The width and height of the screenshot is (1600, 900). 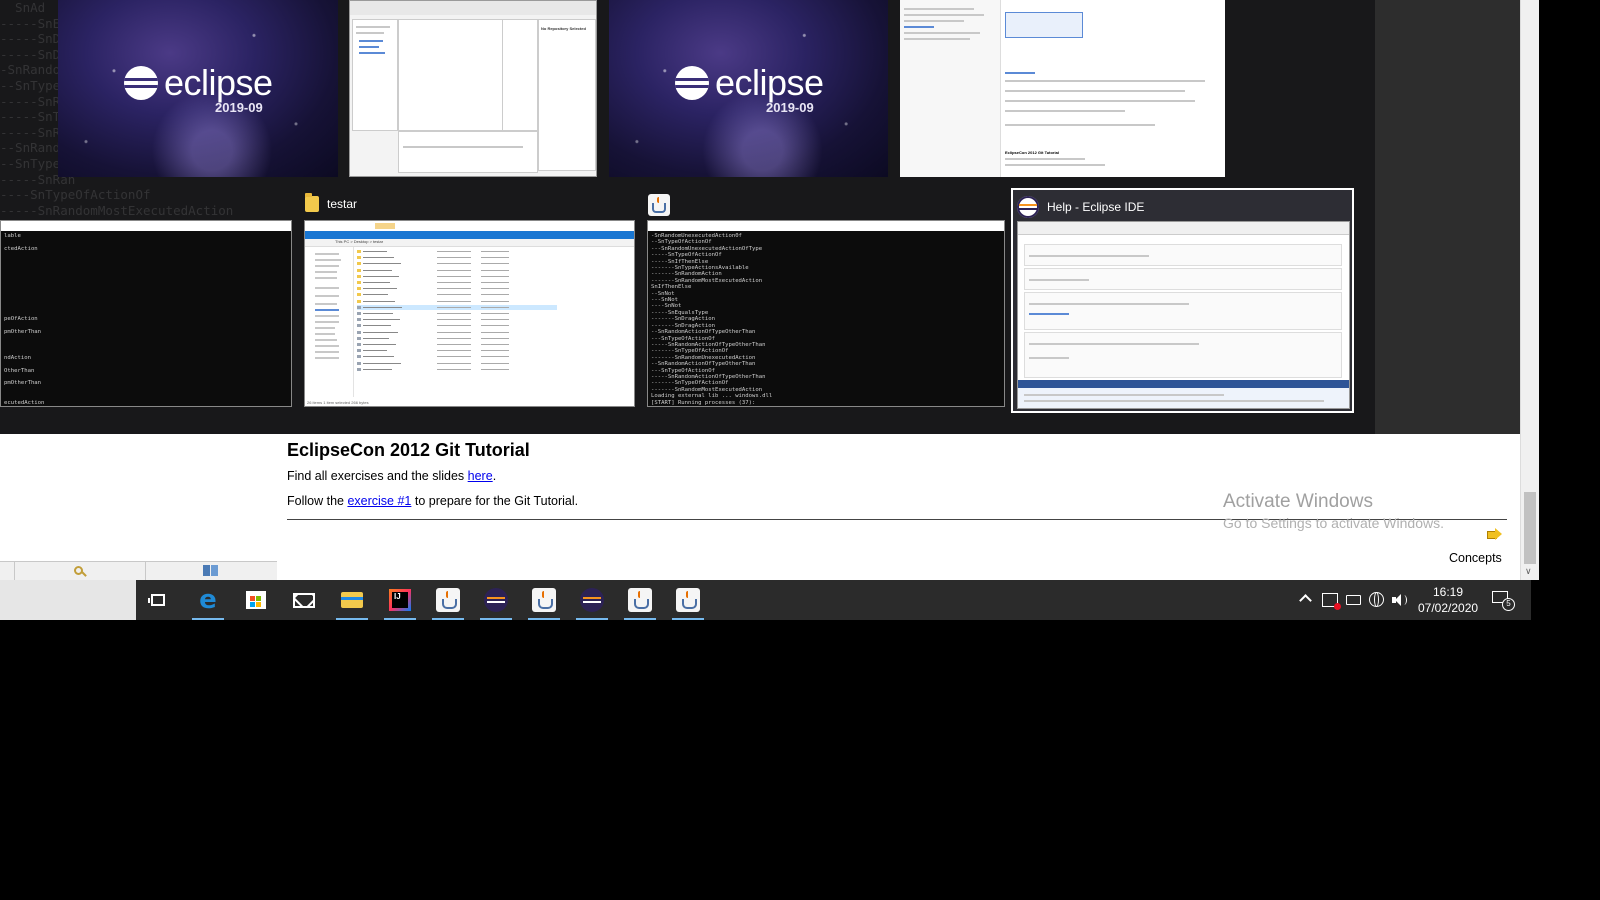 I want to click on taskbar-search-area, so click(x=68, y=600).